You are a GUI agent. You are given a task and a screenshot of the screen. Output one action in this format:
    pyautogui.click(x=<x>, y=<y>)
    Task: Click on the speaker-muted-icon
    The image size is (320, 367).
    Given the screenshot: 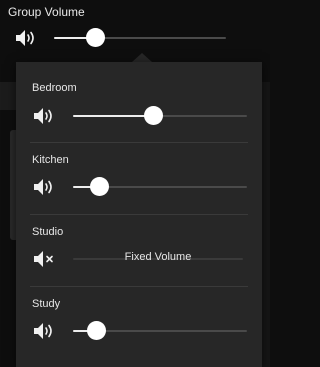 What is the action you would take?
    pyautogui.click(x=44, y=259)
    